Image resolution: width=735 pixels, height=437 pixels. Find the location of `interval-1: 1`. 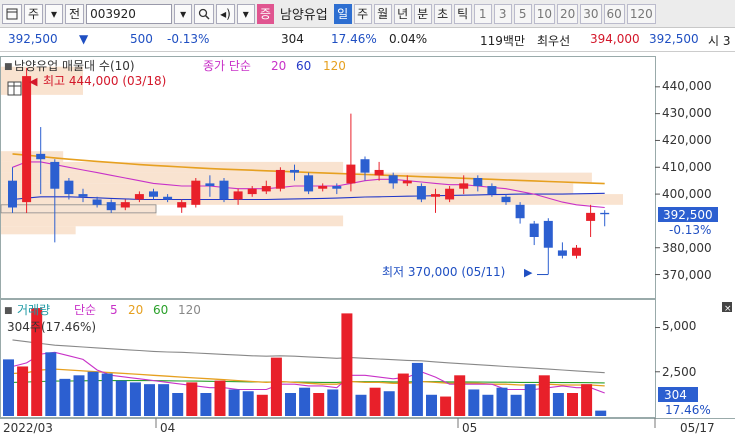

interval-1: 1 is located at coordinates (482, 13).